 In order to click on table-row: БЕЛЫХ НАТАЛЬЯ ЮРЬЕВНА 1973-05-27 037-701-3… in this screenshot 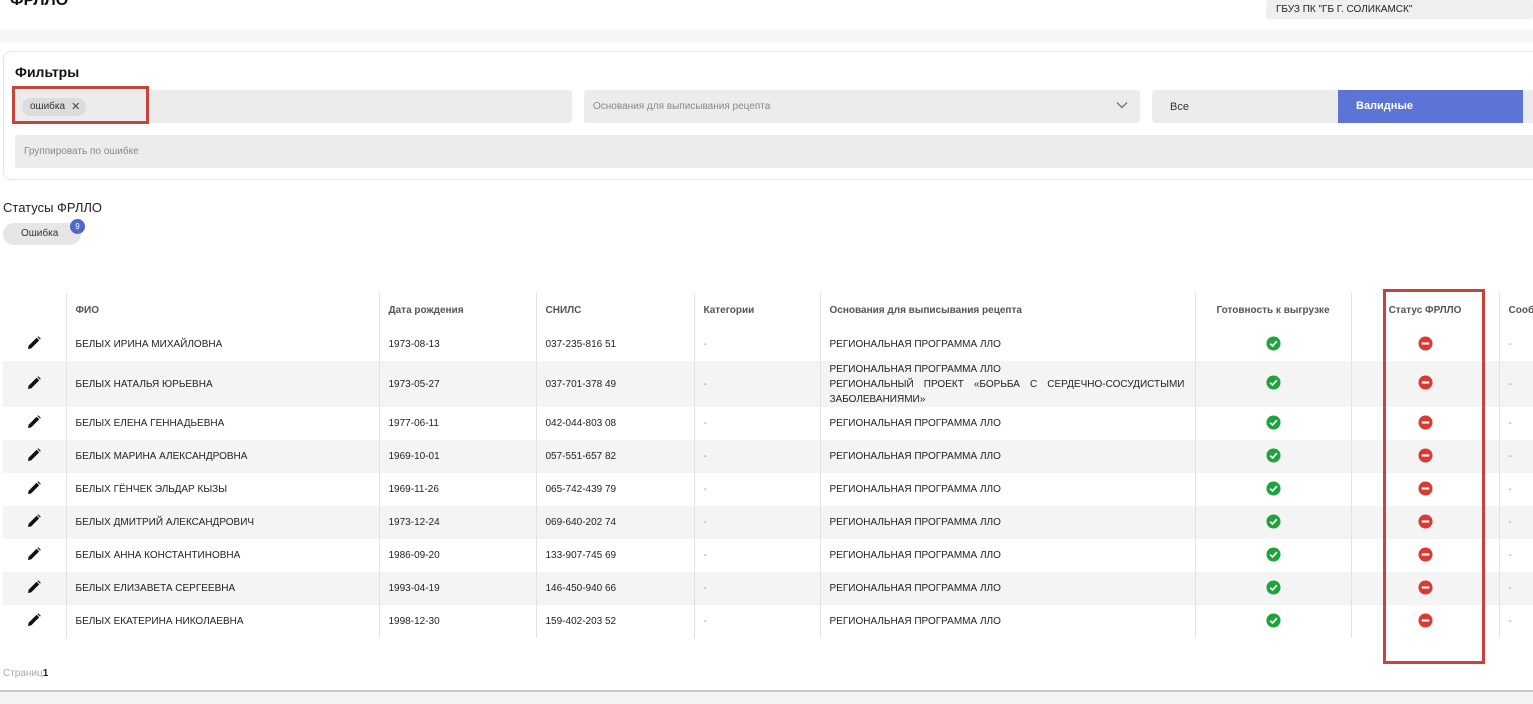, I will do `click(768, 384)`.